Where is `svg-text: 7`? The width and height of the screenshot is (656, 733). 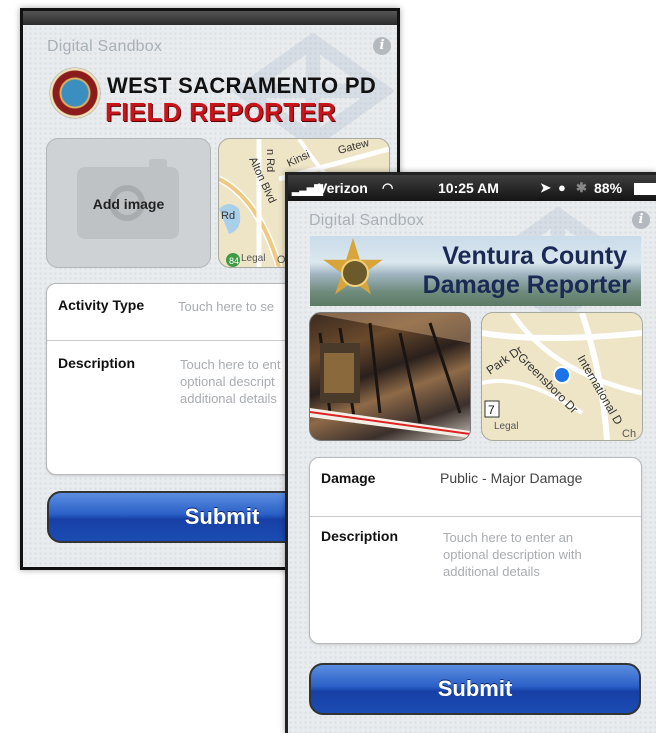 svg-text: 7 is located at coordinates (491, 410).